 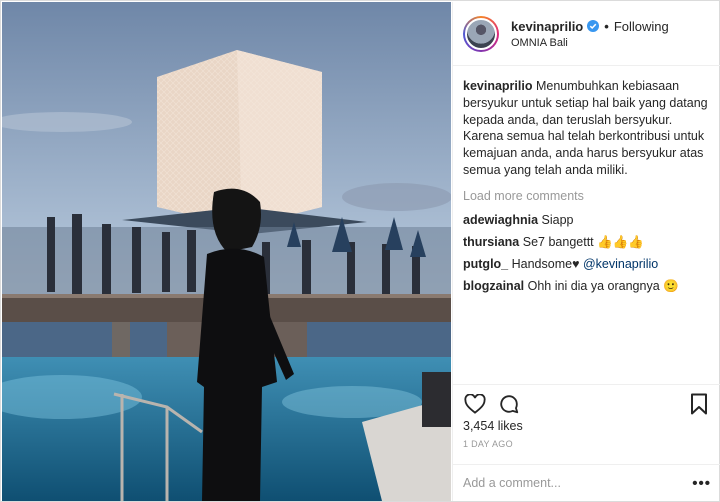 What do you see at coordinates (641, 26) in the screenshot?
I see `following-button: Following` at bounding box center [641, 26].